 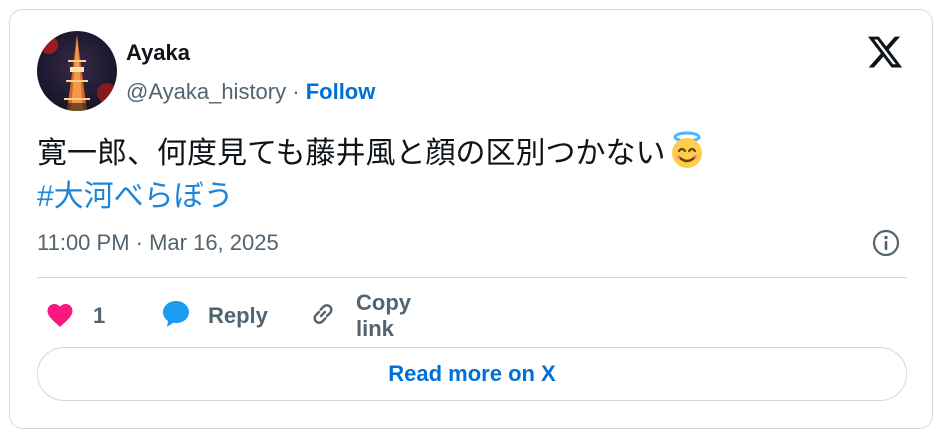 I want to click on read-more-button: Read more on X, so click(x=472, y=374).